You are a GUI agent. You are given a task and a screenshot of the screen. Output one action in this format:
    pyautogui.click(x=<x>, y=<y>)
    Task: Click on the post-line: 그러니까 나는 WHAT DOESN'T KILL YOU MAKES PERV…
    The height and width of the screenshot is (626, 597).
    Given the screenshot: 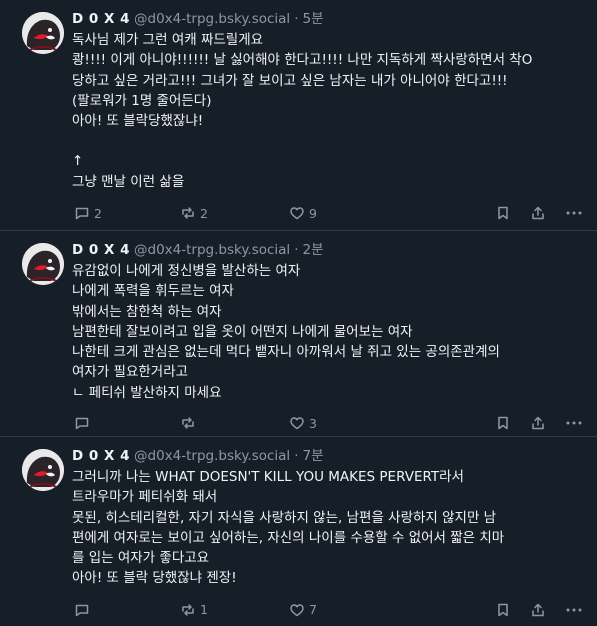 What is the action you would take?
    pyautogui.click(x=268, y=477)
    